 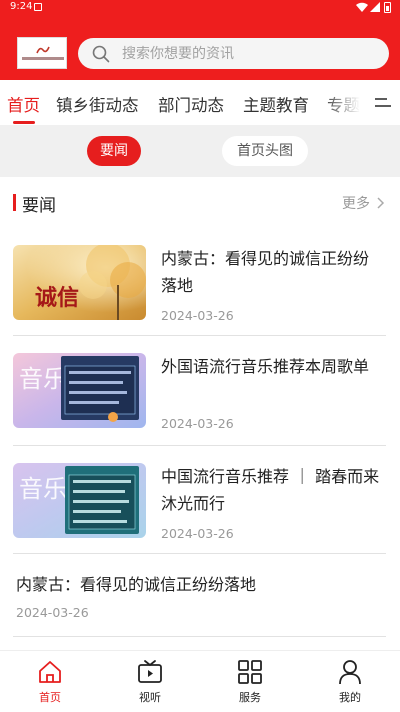 I want to click on more-link: 更多, so click(x=356, y=203).